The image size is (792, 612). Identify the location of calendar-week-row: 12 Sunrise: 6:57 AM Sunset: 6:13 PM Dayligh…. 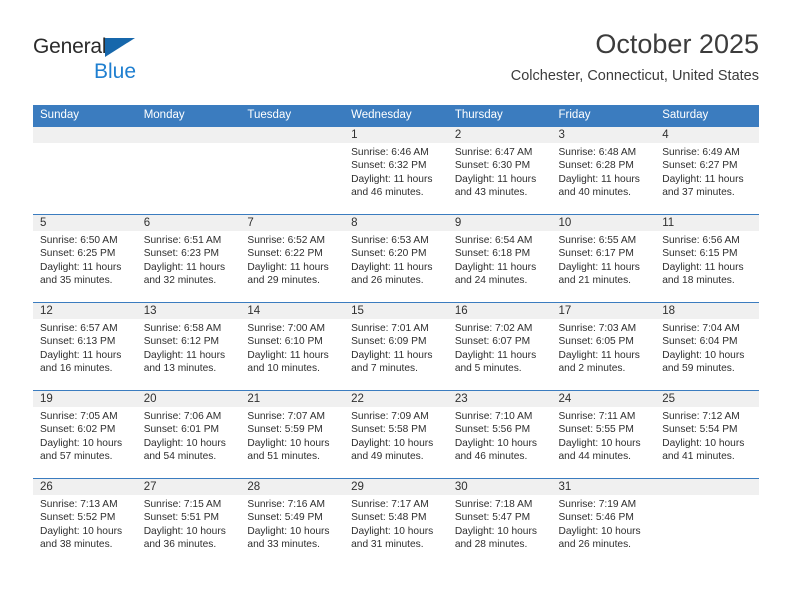
(396, 346).